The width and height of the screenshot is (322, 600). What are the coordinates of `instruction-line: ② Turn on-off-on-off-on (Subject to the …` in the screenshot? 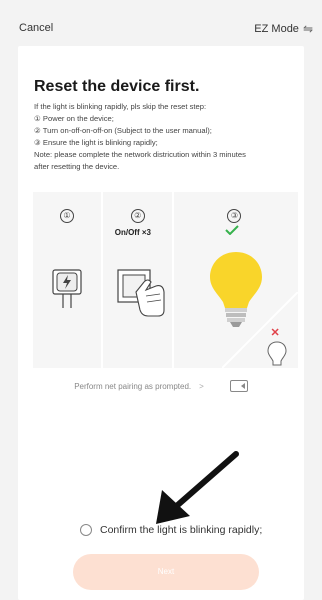 It's located at (123, 130).